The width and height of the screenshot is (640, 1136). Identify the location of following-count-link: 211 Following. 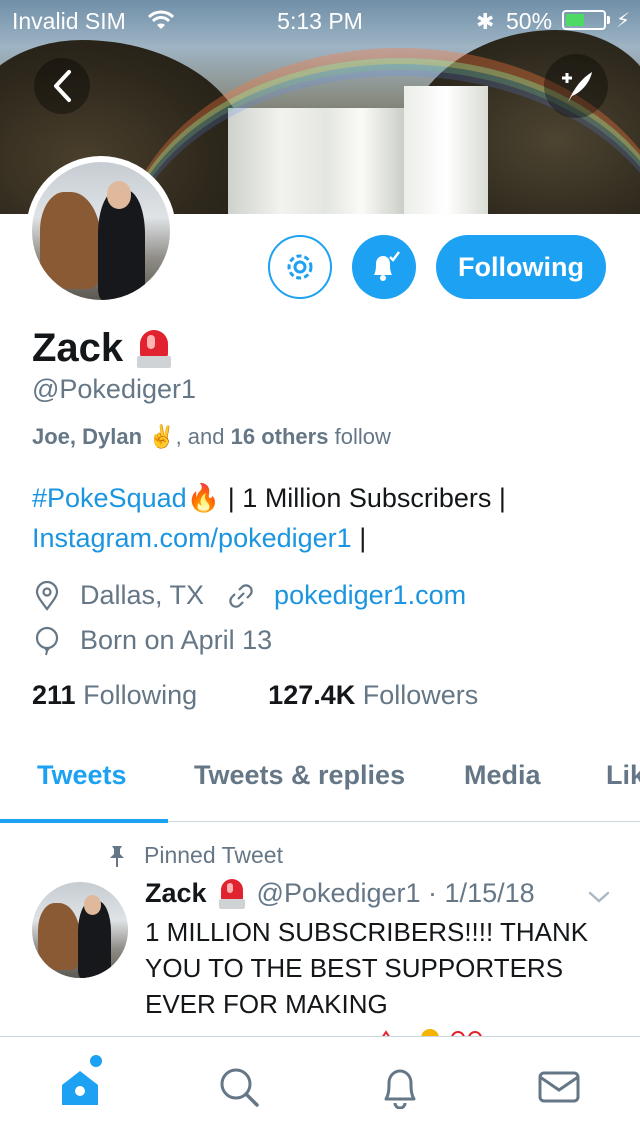
(114, 695).